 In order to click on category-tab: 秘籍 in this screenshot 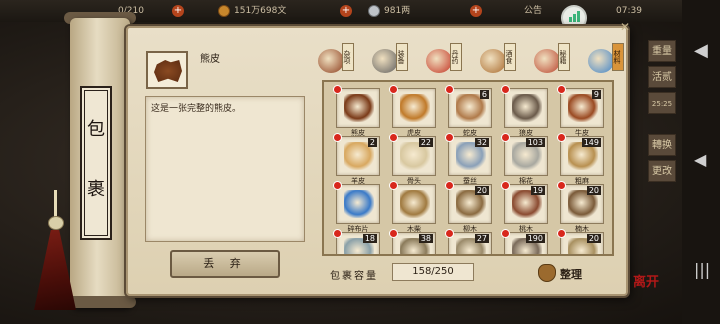, I will do `click(560, 60)`.